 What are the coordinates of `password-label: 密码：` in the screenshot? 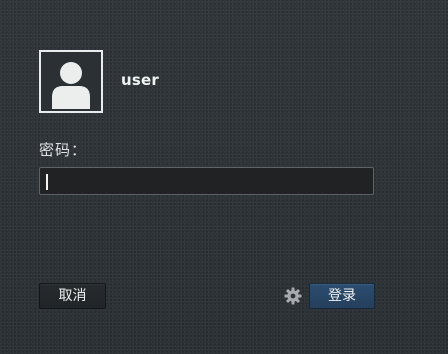 It's located at (63, 150).